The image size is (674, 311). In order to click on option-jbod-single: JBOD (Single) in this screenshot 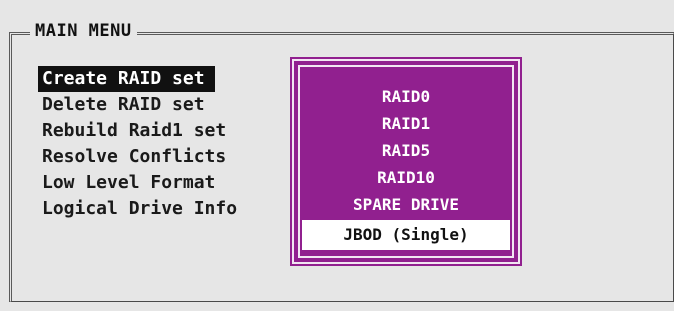, I will do `click(406, 235)`.